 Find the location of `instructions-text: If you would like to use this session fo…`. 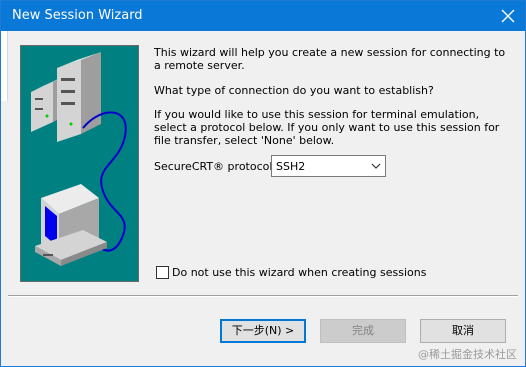

instructions-text: If you would like to use this session fo… is located at coordinates (327, 127).